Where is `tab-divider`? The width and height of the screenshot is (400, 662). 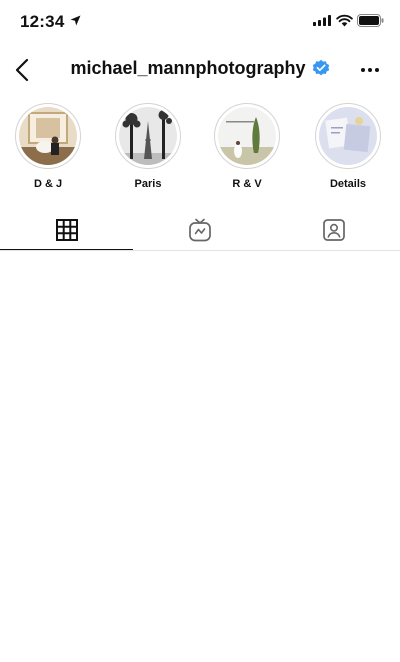
tab-divider is located at coordinates (200, 250).